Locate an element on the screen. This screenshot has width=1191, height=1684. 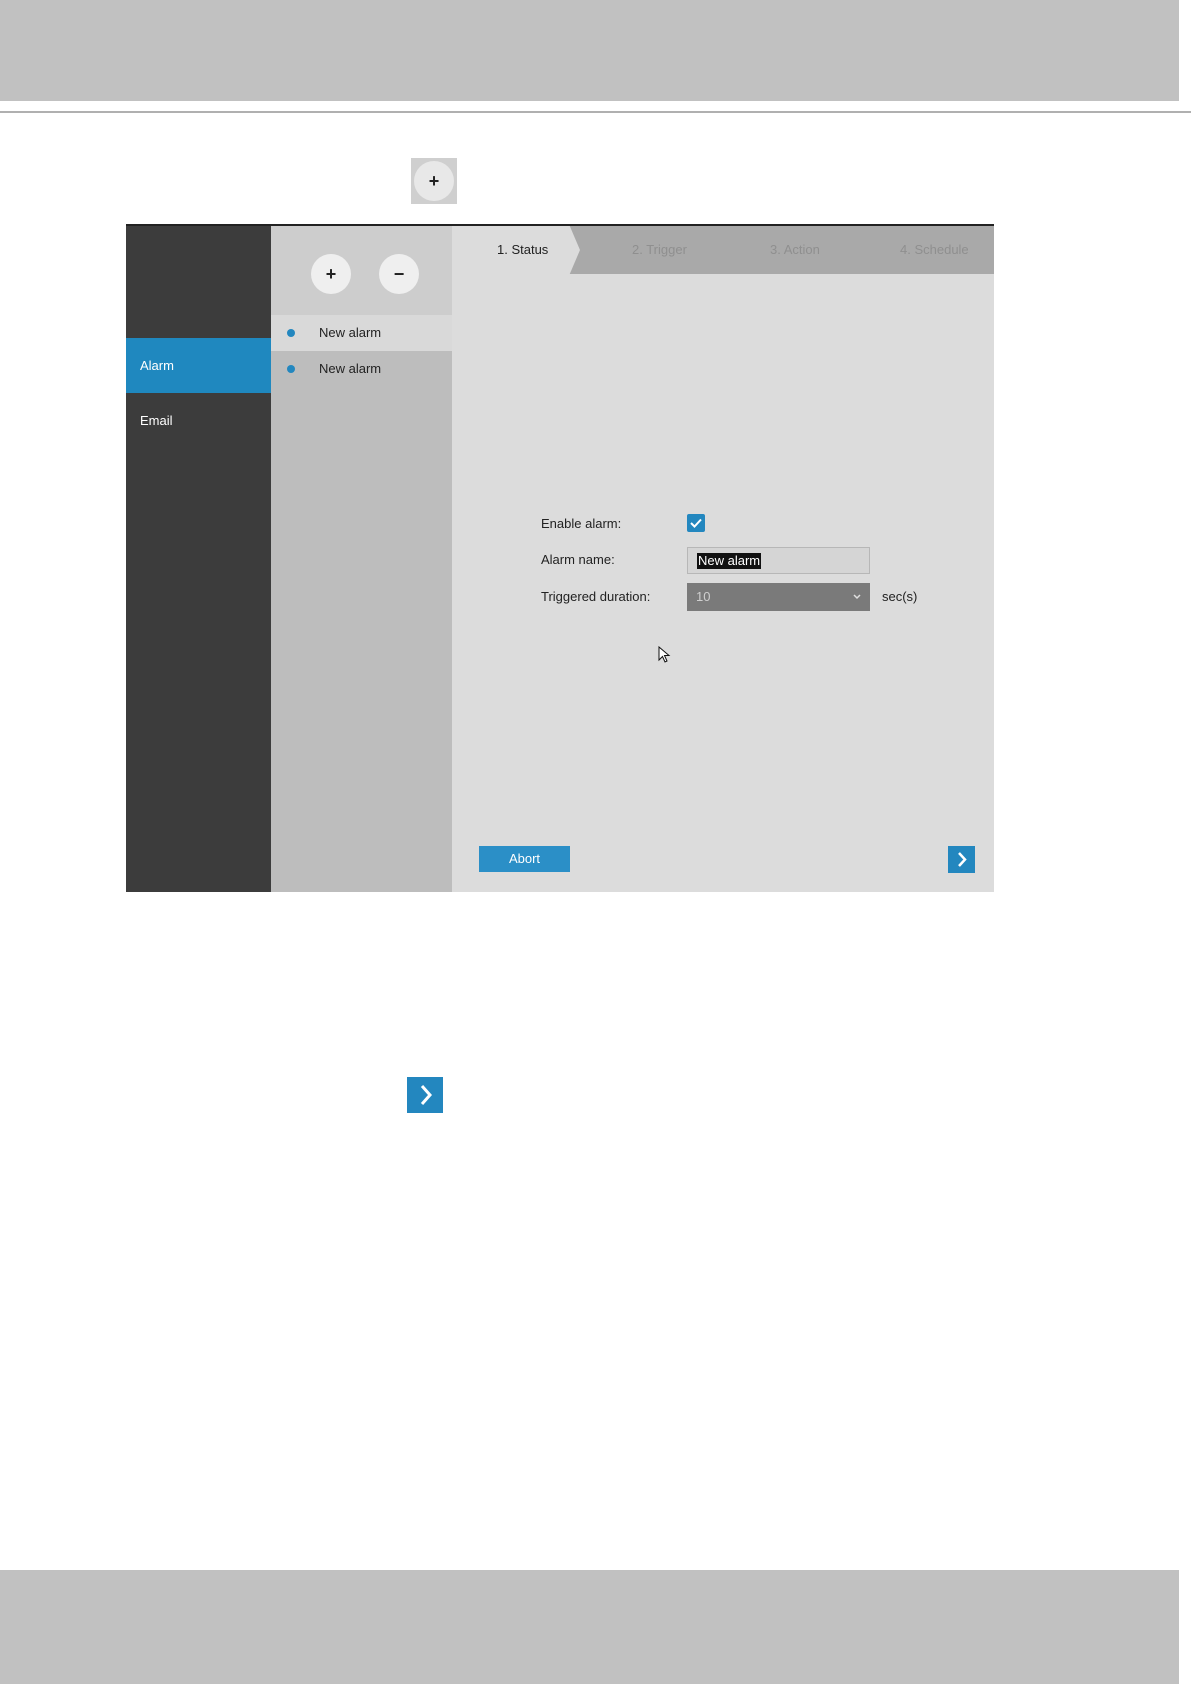
add-icon-glyph: + is located at coordinates (434, 181).